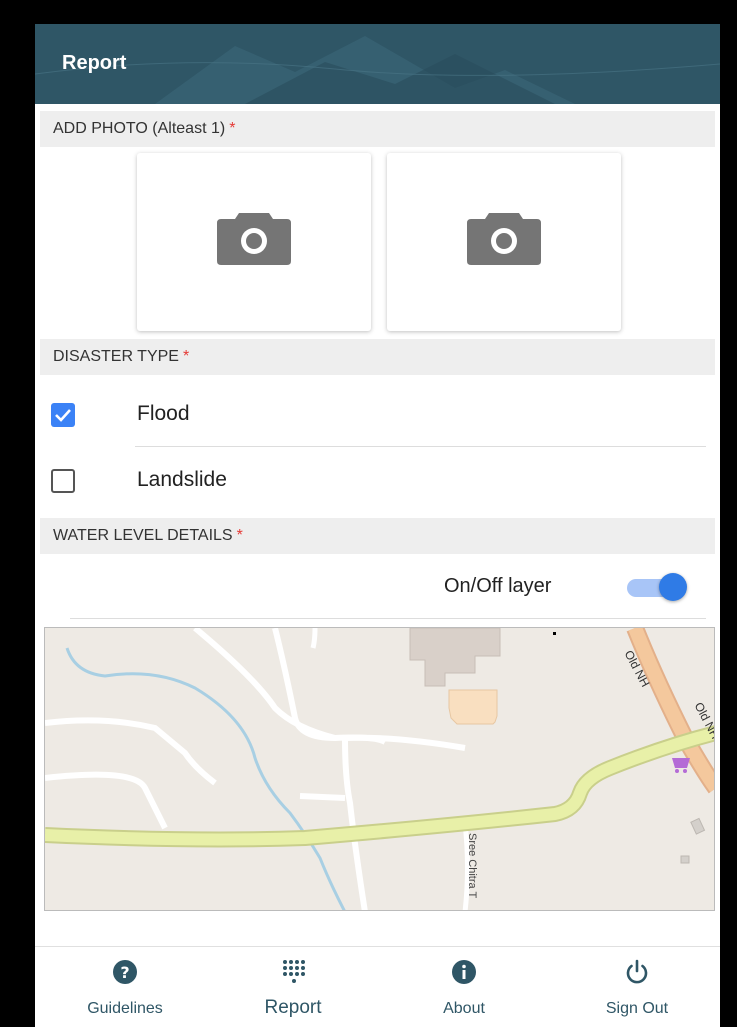 The image size is (737, 1027). I want to click on toggle-thumb, so click(673, 587).